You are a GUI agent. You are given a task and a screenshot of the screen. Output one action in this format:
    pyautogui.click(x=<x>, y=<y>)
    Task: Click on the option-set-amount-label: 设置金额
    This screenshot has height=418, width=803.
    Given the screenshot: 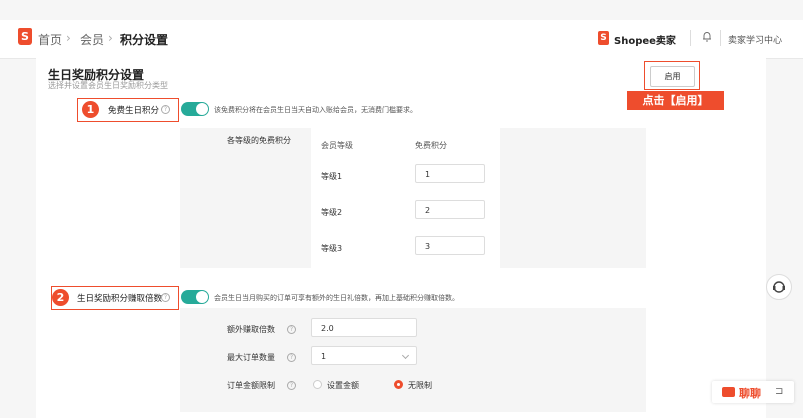 What is the action you would take?
    pyautogui.click(x=343, y=385)
    